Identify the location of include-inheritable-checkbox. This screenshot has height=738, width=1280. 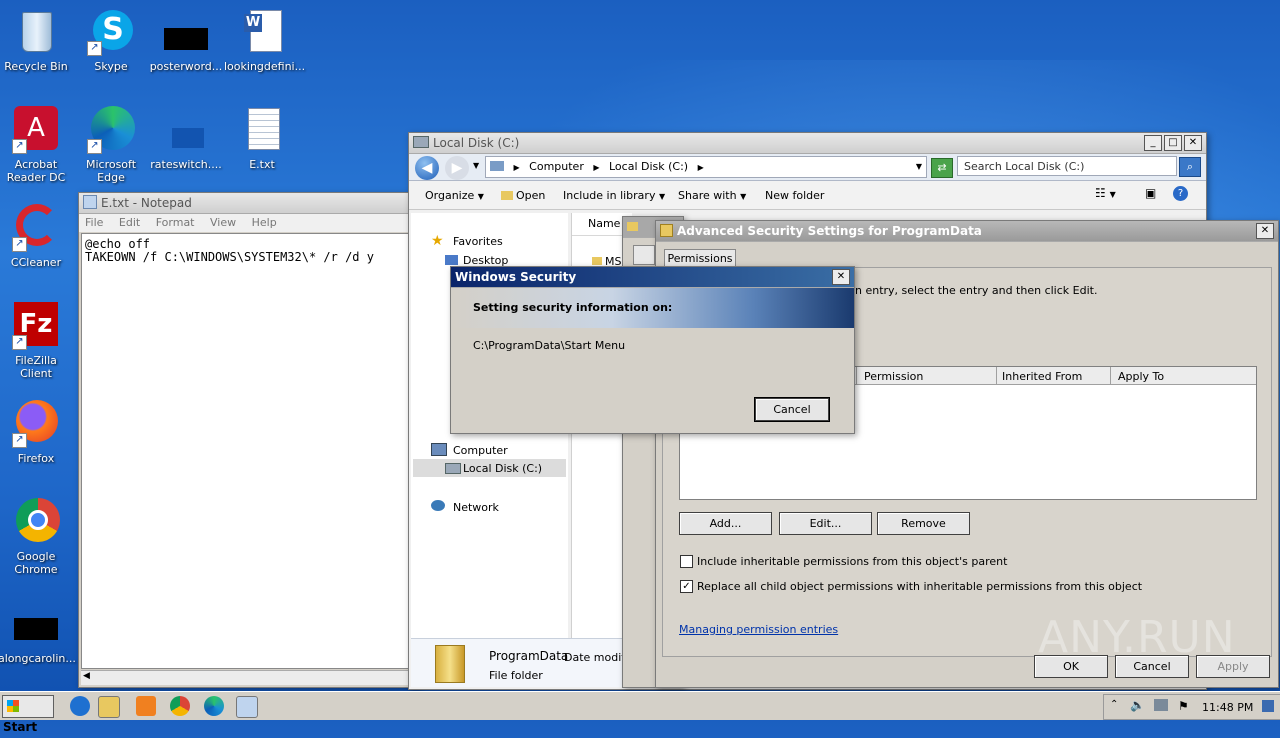
(686, 561).